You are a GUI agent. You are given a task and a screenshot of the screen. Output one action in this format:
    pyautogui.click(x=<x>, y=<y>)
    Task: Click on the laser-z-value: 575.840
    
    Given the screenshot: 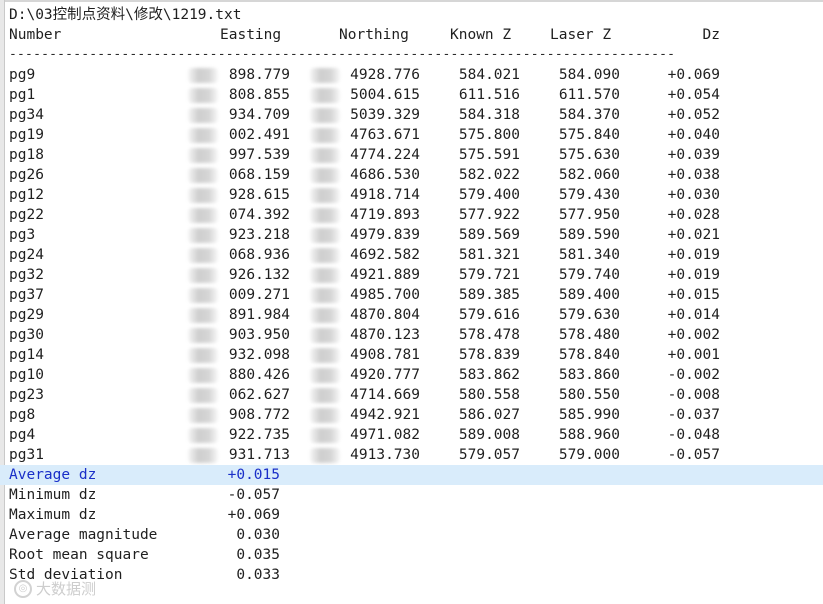 What is the action you would take?
    pyautogui.click(x=589, y=135)
    